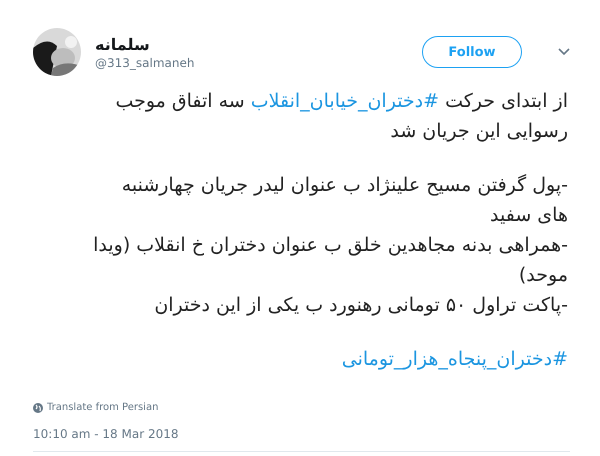 Image resolution: width=600 pixels, height=456 pixels. Describe the element at coordinates (345, 101) in the screenshot. I see `hashtag-link: #دختران_خیابان_انقلاب` at that location.